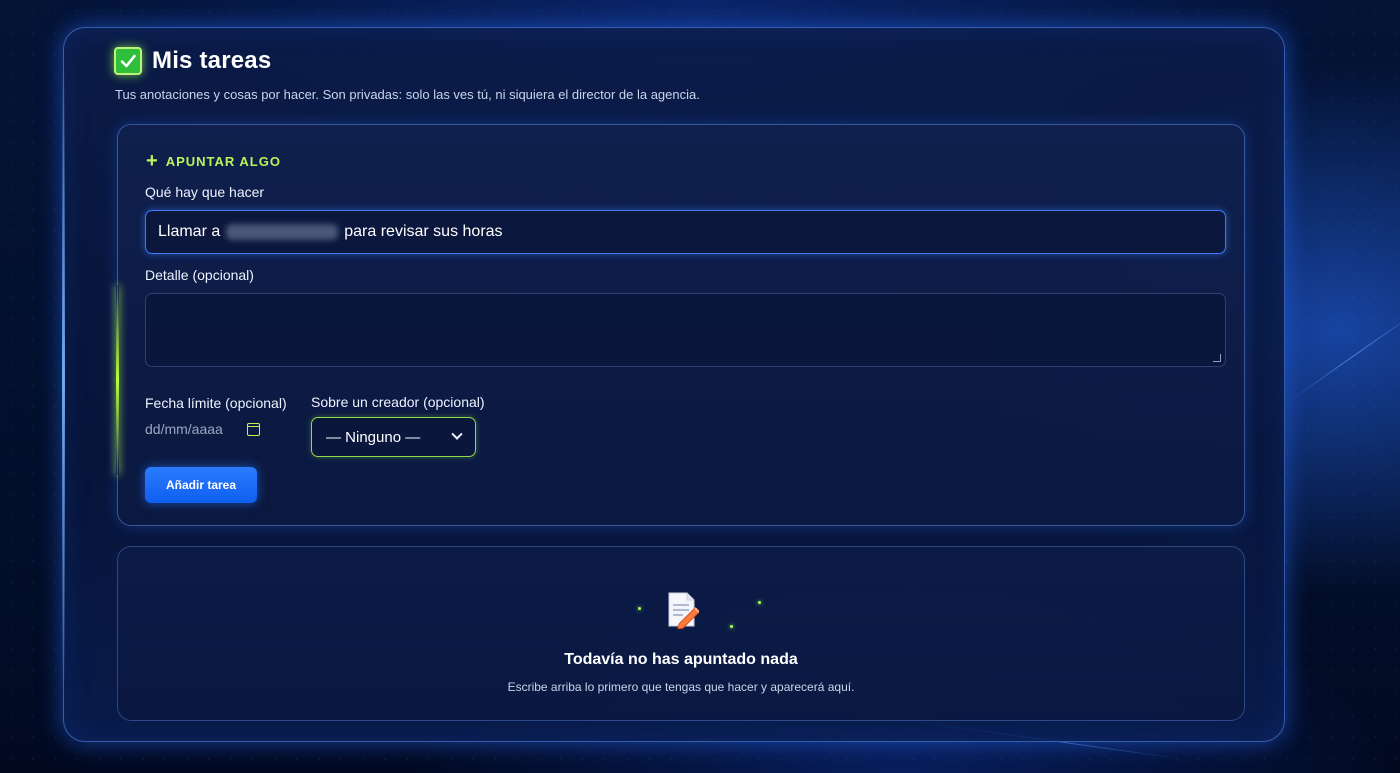  I want to click on detail-textarea, so click(685, 330).